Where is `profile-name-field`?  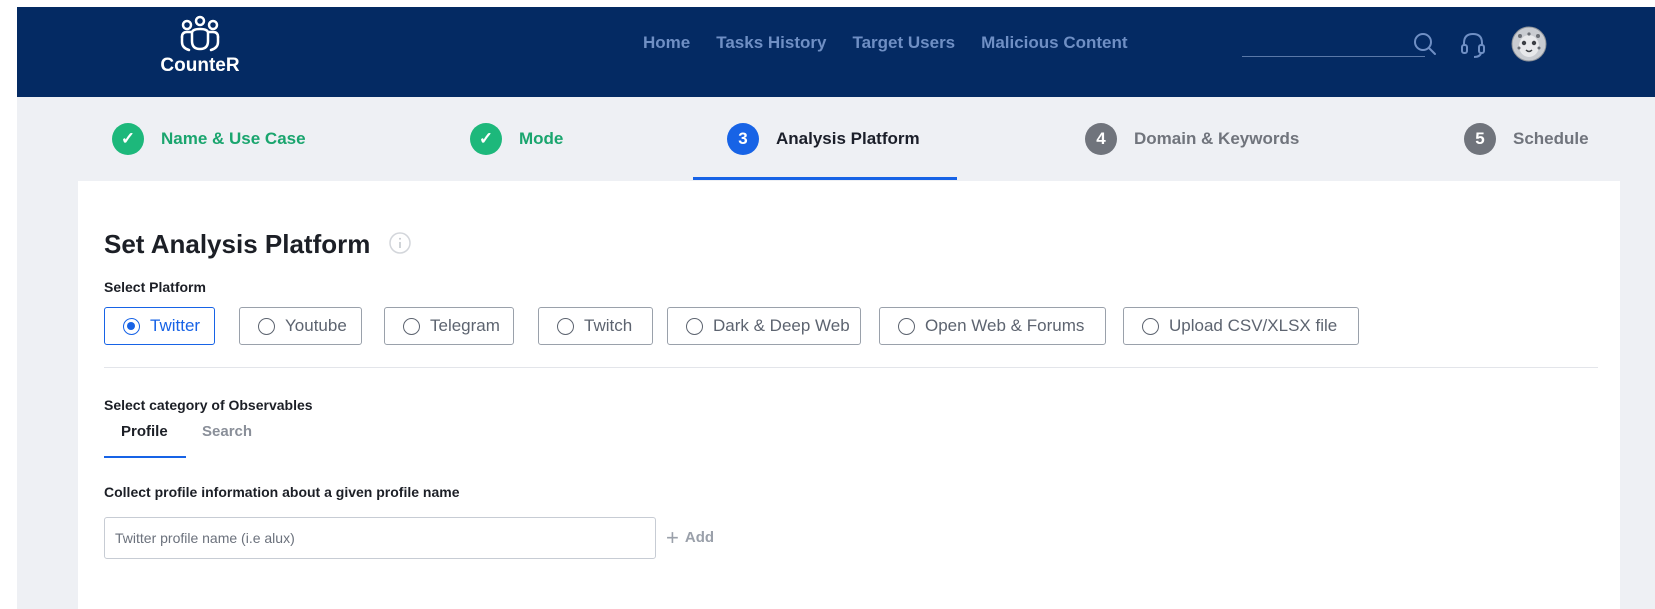 profile-name-field is located at coordinates (380, 538).